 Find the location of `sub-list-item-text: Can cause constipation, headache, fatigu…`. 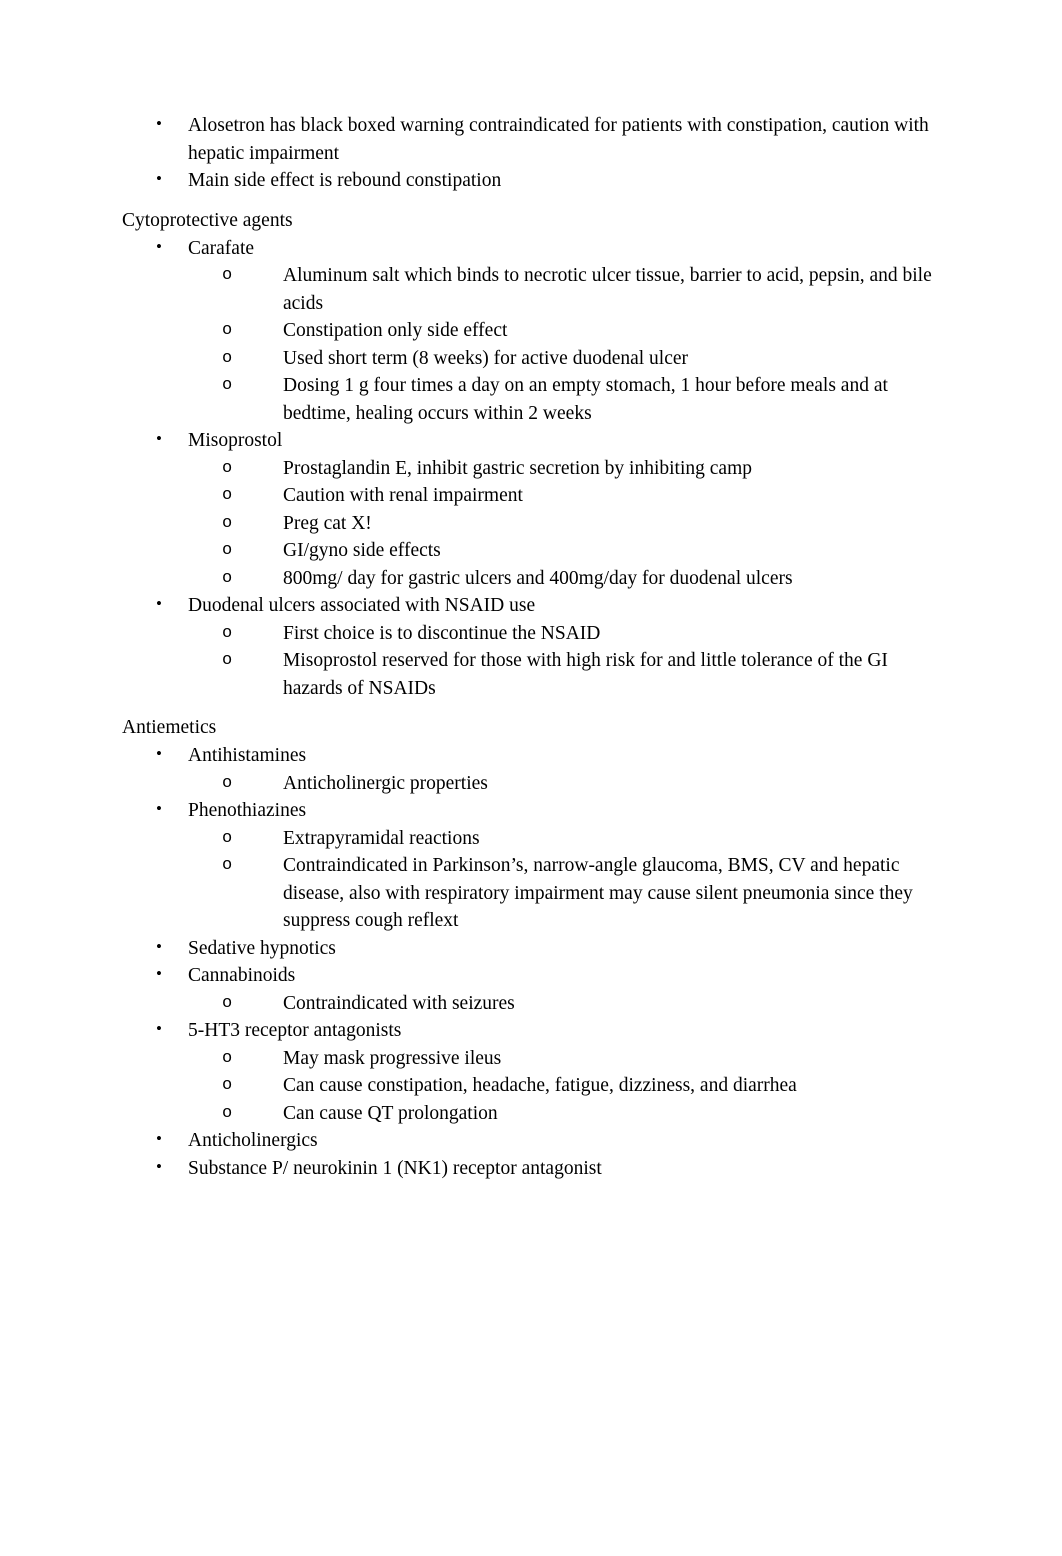

sub-list-item-text: Can cause constipation, headache, fatigu… is located at coordinates (540, 1085).